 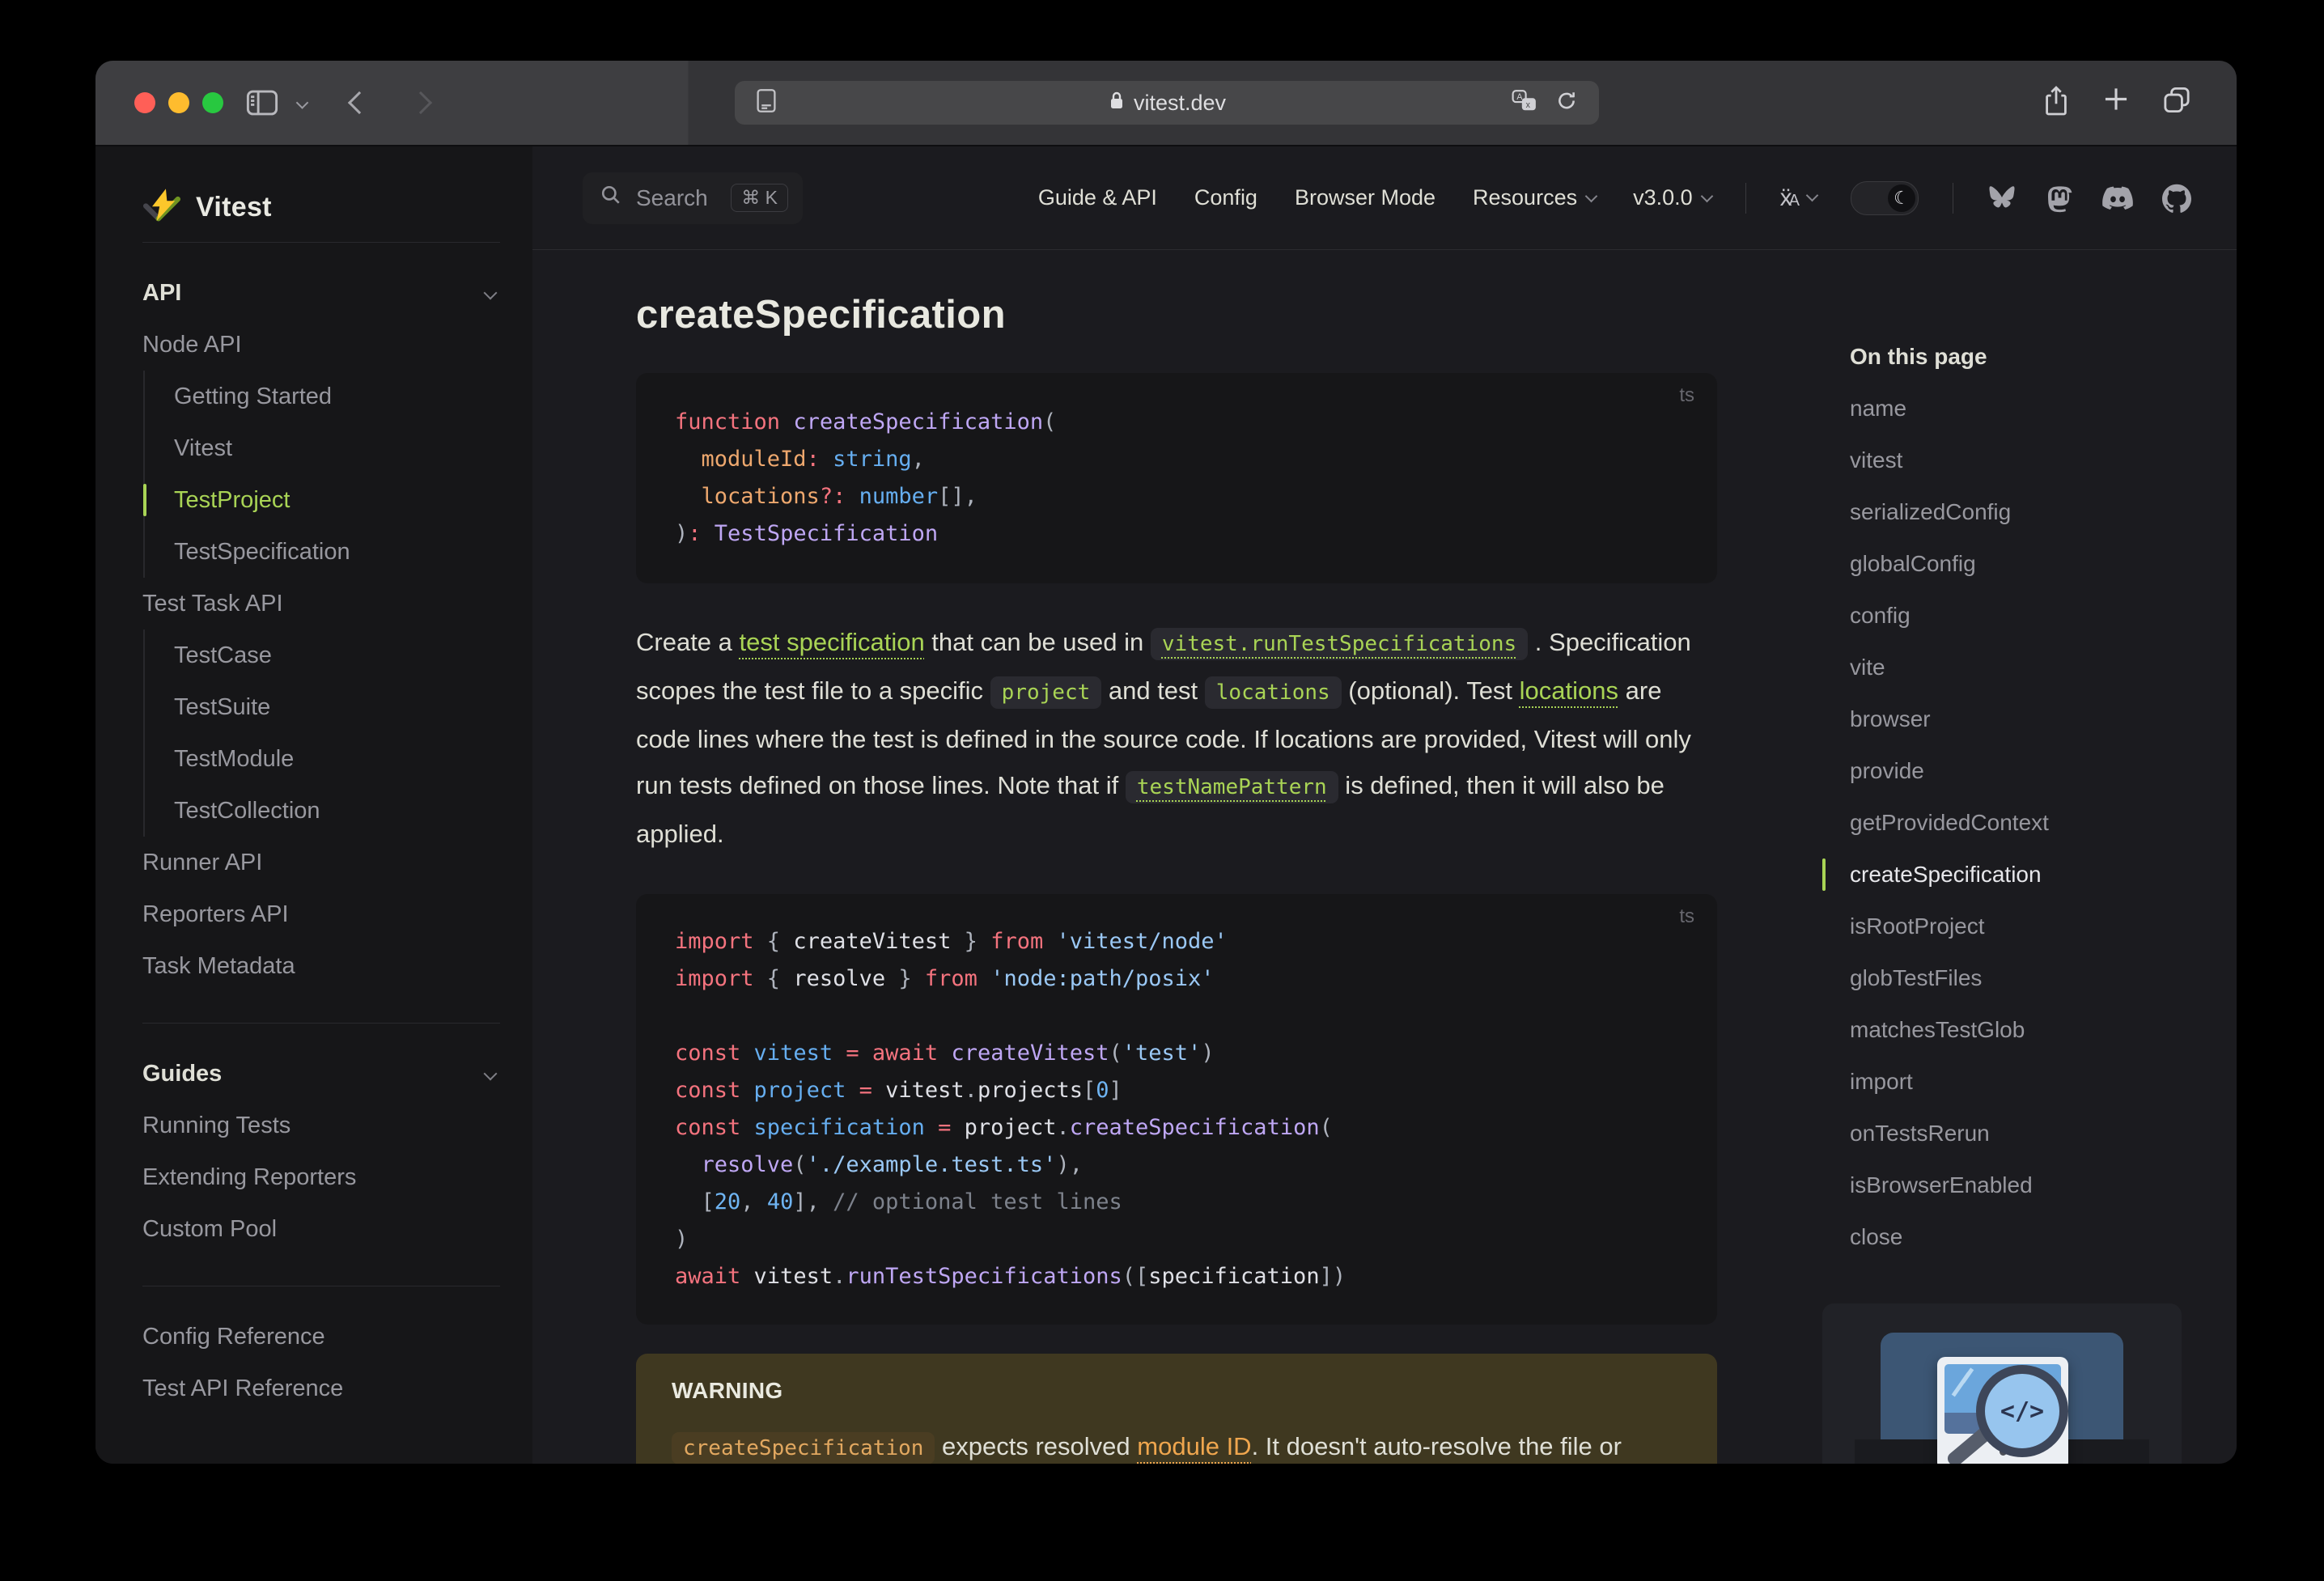 What do you see at coordinates (421, 103) in the screenshot?
I see `forward-icon` at bounding box center [421, 103].